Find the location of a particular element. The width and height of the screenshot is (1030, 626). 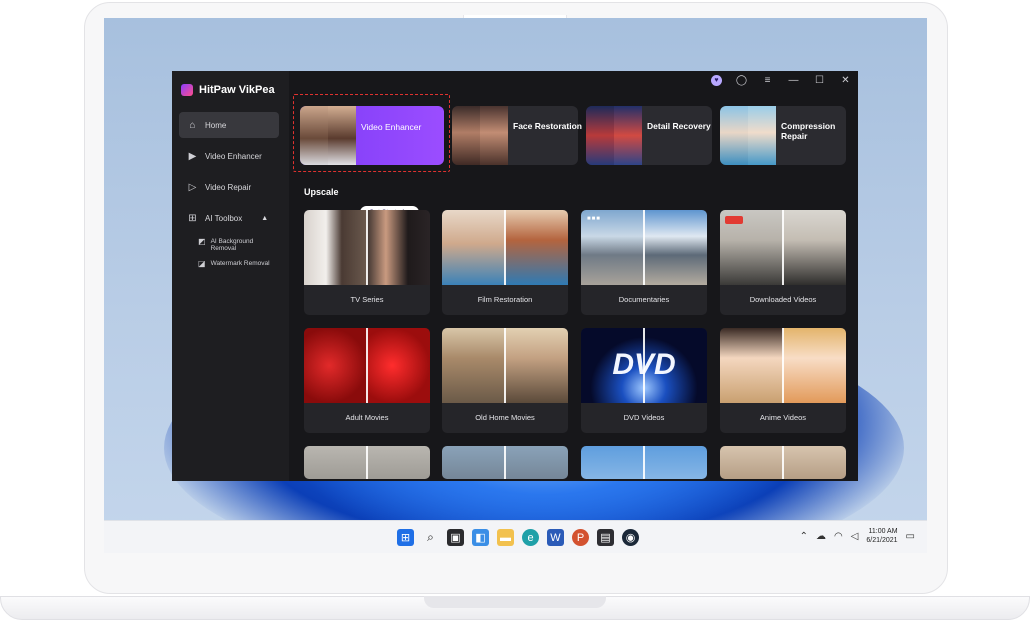

sidebar-item-home: ⌂ Home is located at coordinates (229, 125).